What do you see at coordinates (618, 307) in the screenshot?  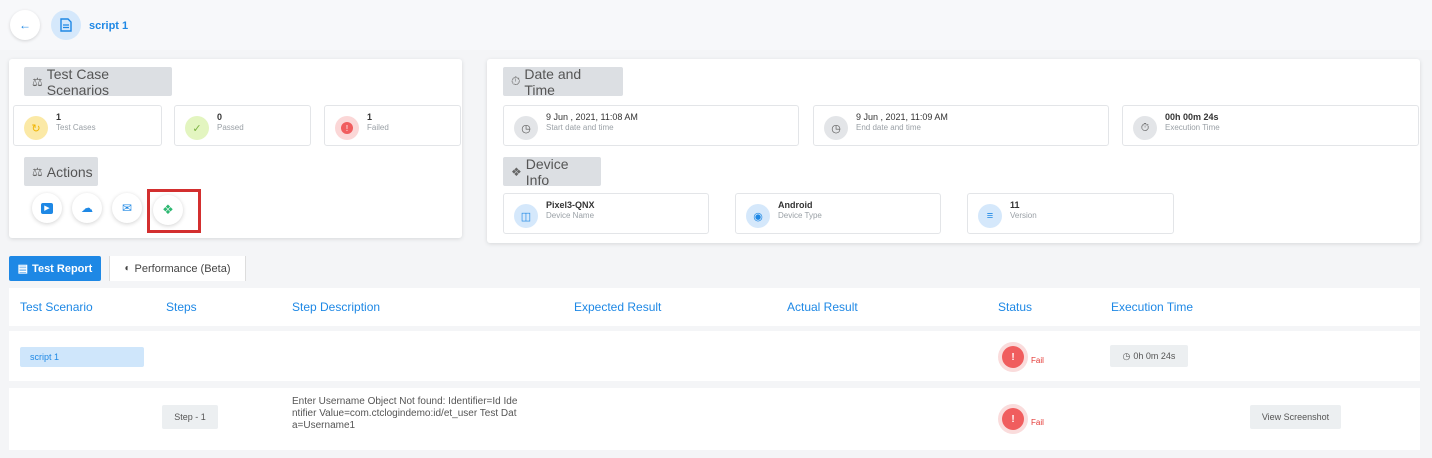 I see `col-expected-result: Expected Result` at bounding box center [618, 307].